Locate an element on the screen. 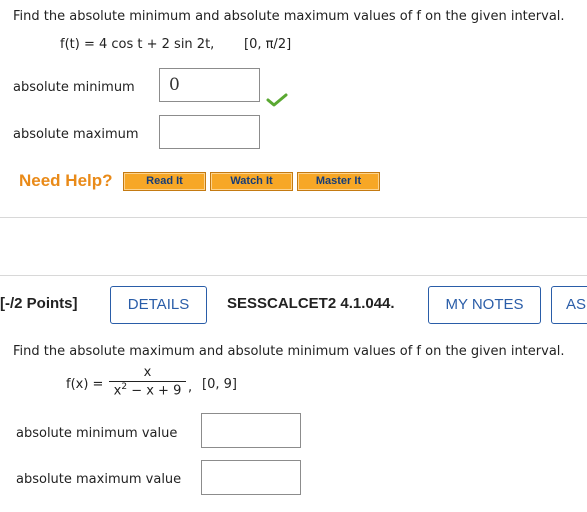  question-header-divider is located at coordinates (293, 275).